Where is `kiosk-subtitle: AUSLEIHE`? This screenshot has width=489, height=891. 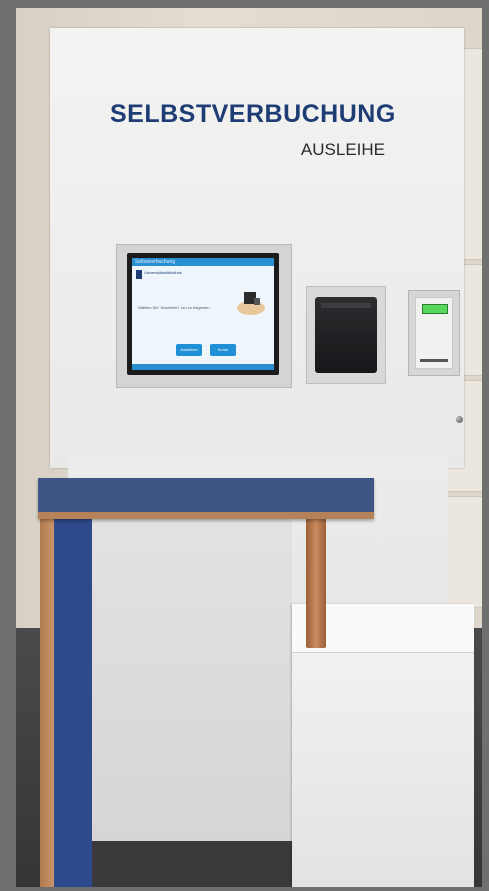 kiosk-subtitle: AUSLEIHE is located at coordinates (342, 149).